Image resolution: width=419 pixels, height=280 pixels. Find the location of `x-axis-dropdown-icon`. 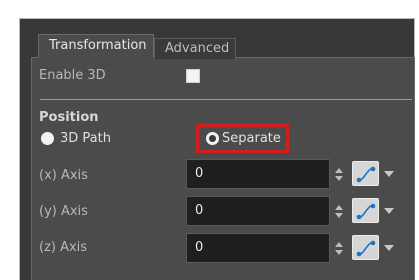

x-axis-dropdown-icon is located at coordinates (389, 174).